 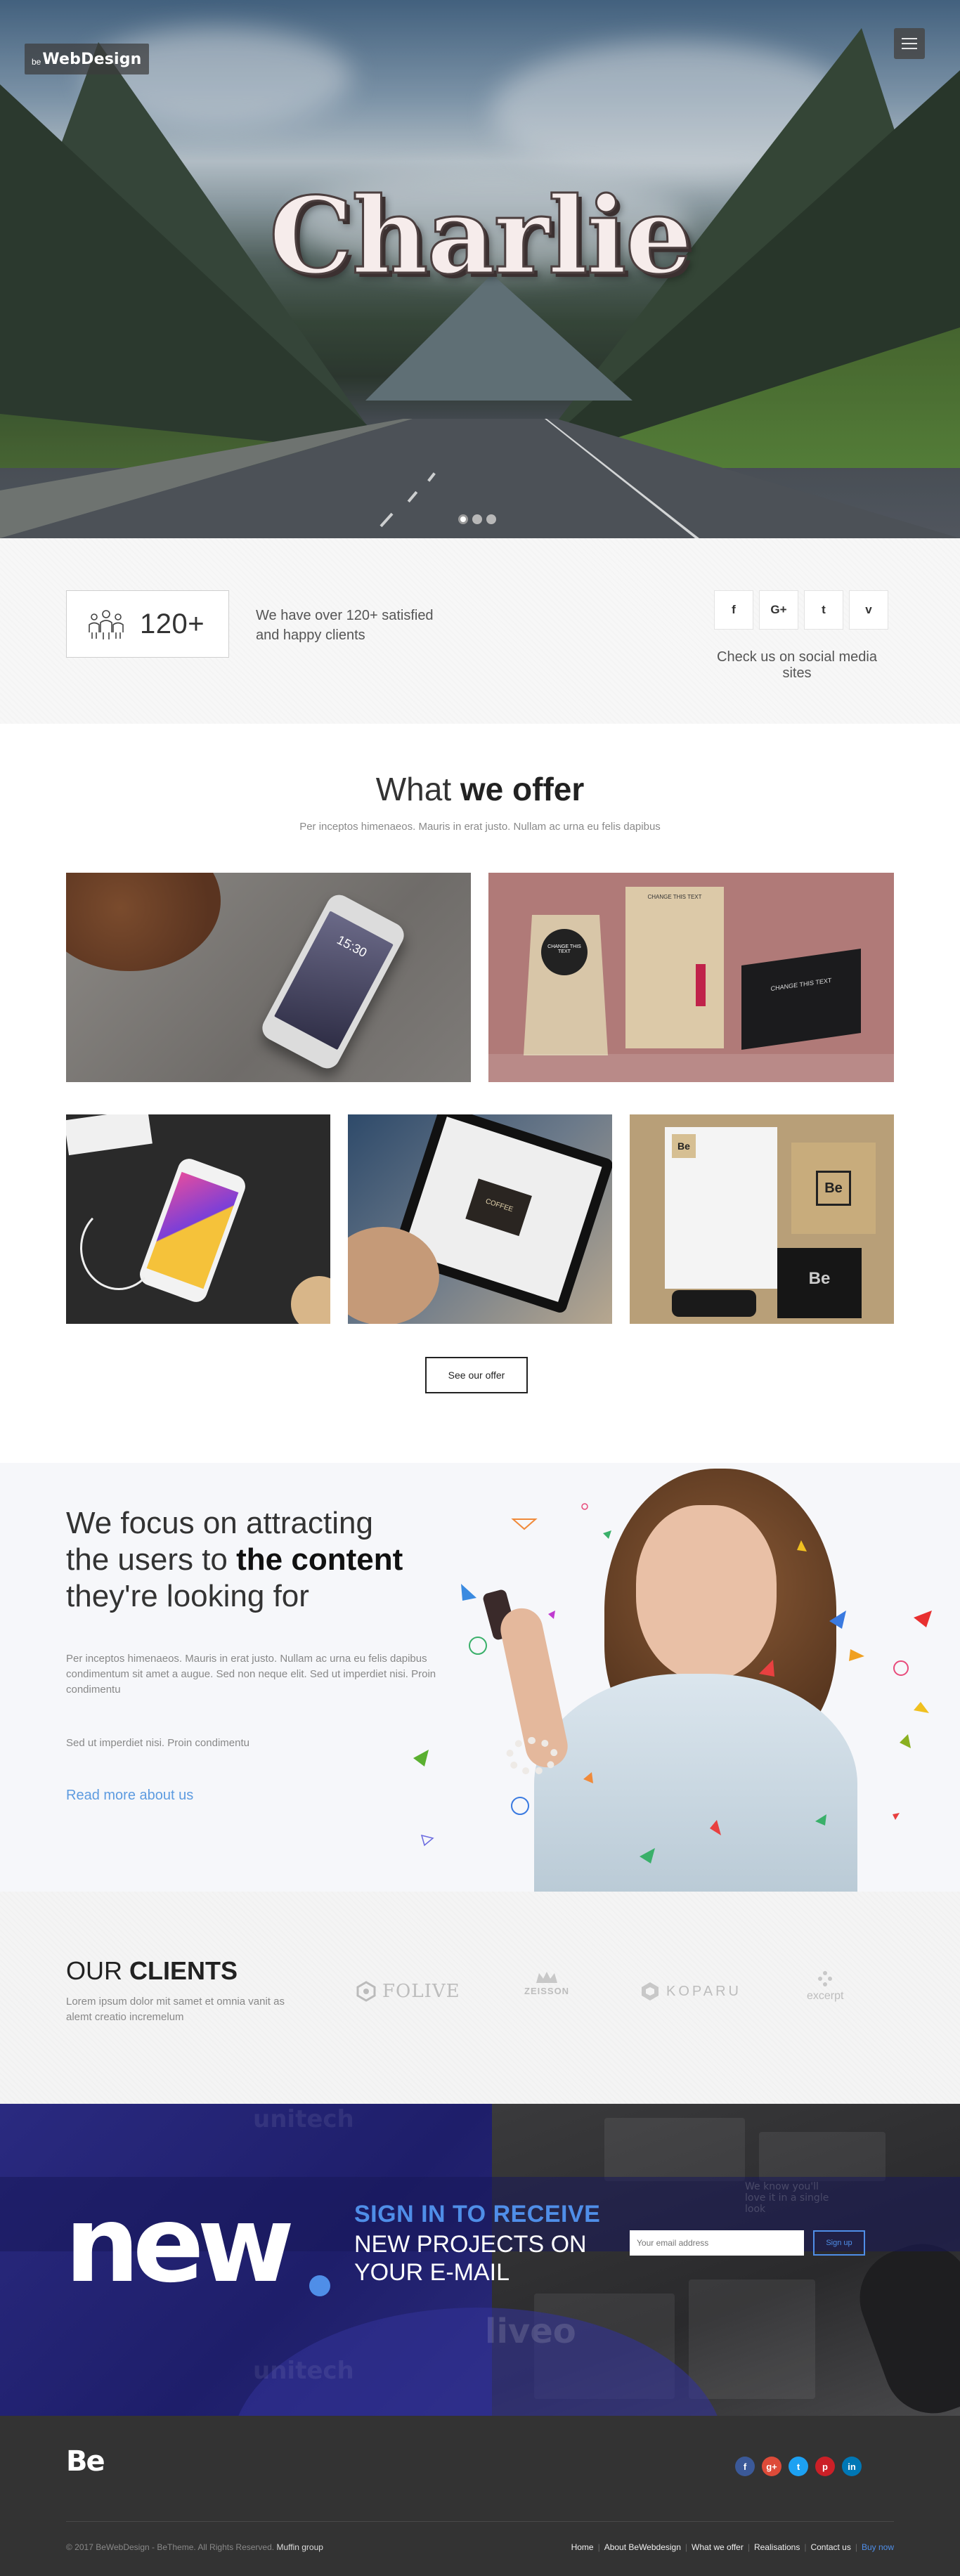 I want to click on box-image: CHANGE THIS TEXT, so click(x=801, y=999).